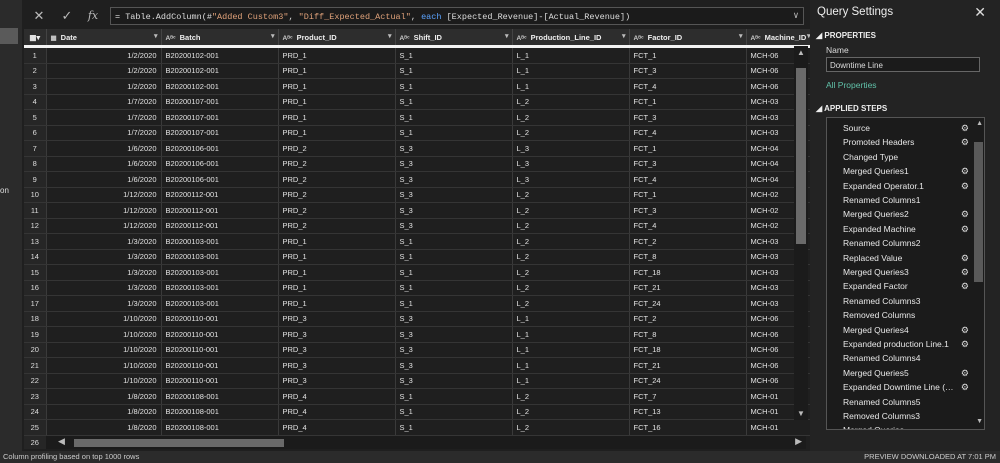  Describe the element at coordinates (61, 441) in the screenshot. I see `scroll-left-icon: ◀` at that location.